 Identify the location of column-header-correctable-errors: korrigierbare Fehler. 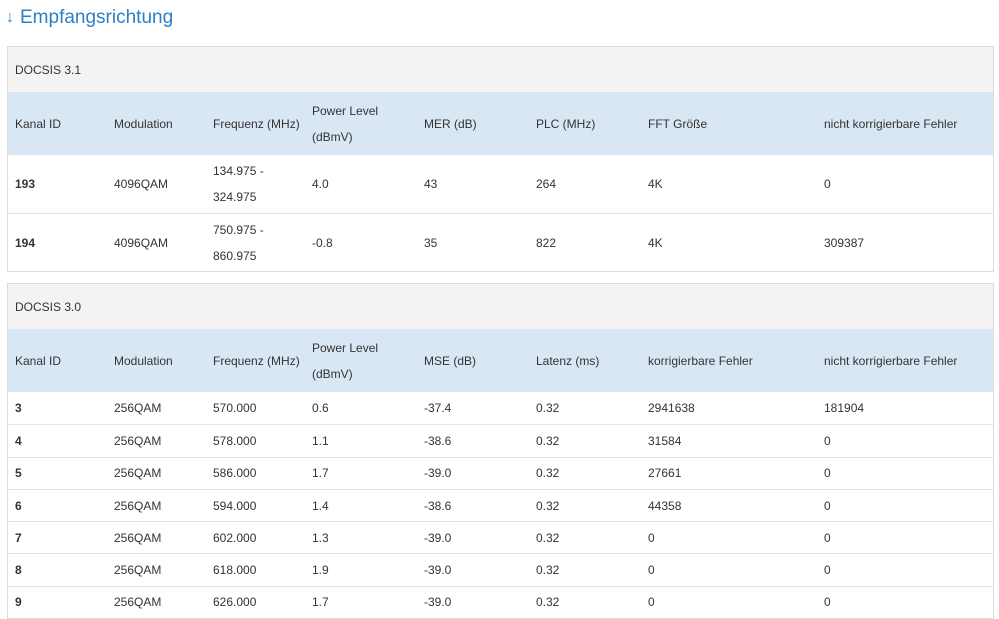
(700, 360).